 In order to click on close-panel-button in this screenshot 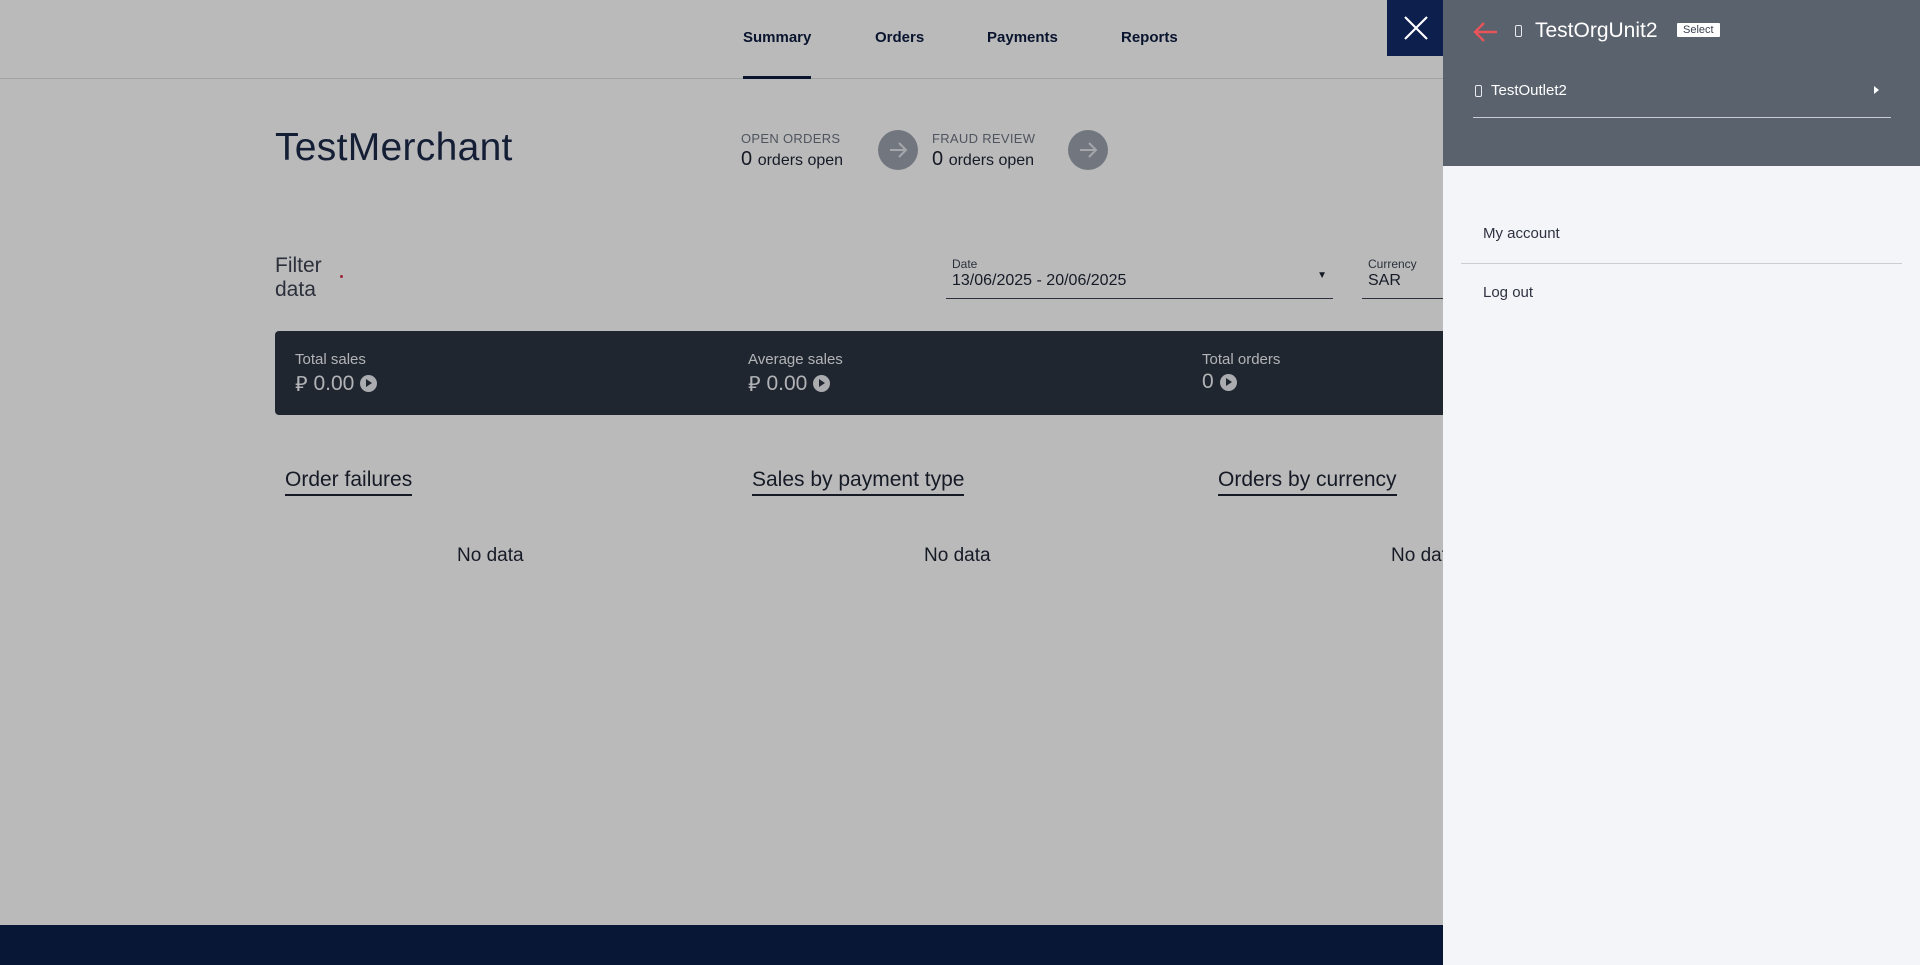, I will do `click(1415, 28)`.